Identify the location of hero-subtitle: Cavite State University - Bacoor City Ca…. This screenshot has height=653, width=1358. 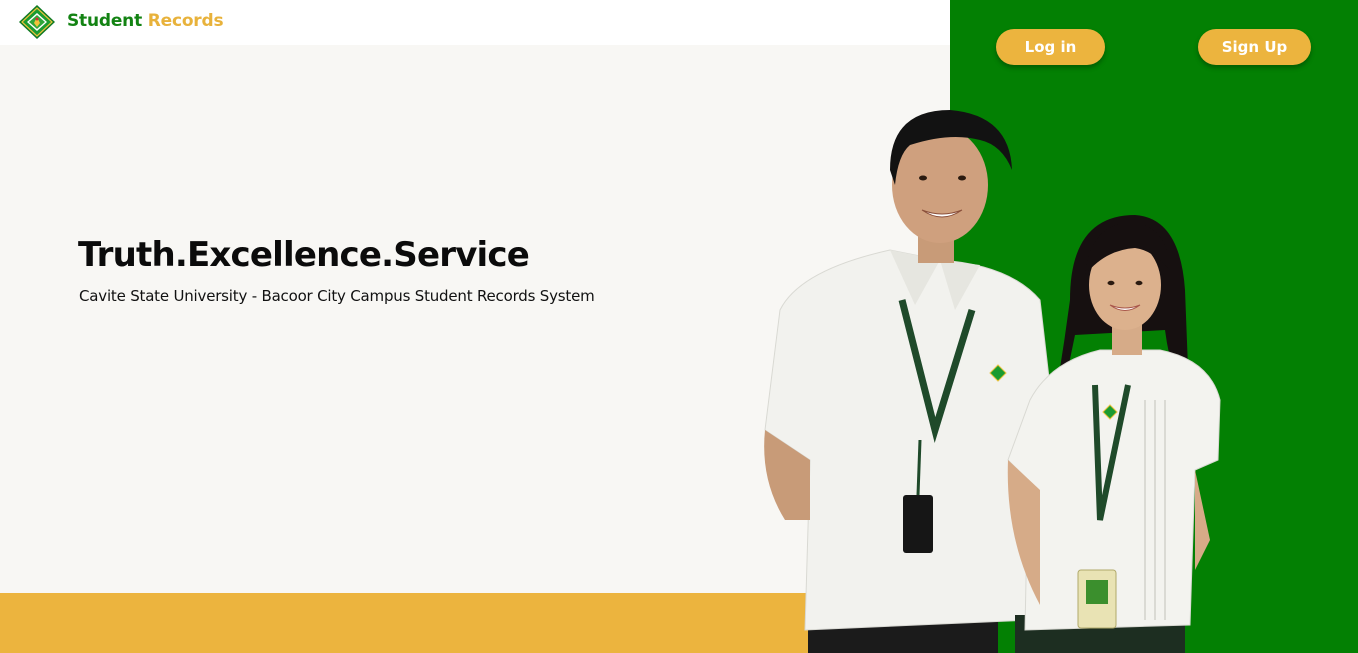
(337, 296).